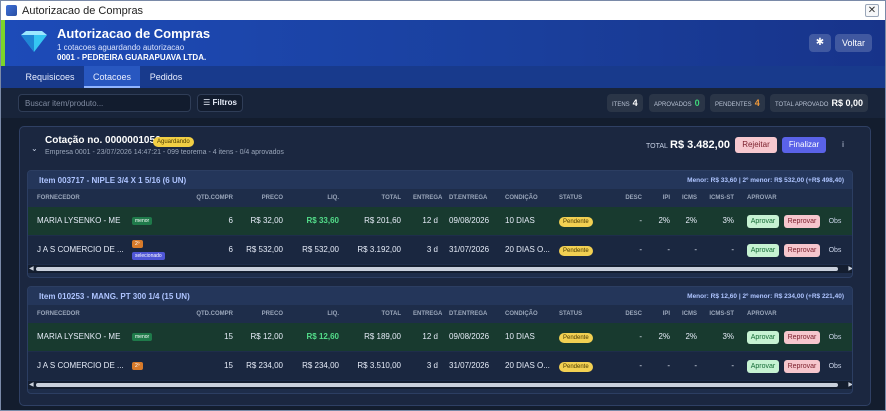  I want to click on total-label: TOTAL, so click(657, 146).